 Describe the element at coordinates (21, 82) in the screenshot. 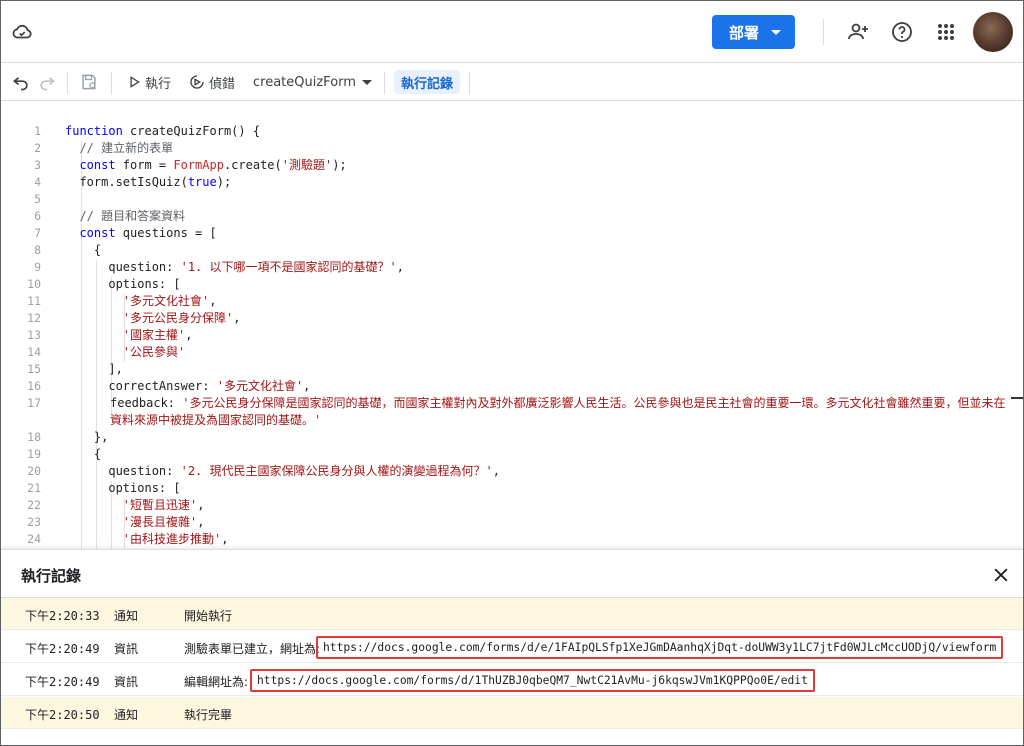

I see `undo-icon` at that location.